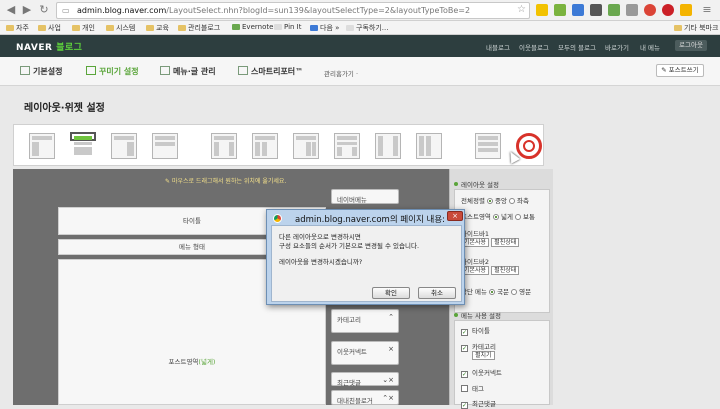 The height and width of the screenshot is (409, 720). Describe the element at coordinates (388, 380) in the screenshot. I see `widget-close-icon: ⌄×` at that location.